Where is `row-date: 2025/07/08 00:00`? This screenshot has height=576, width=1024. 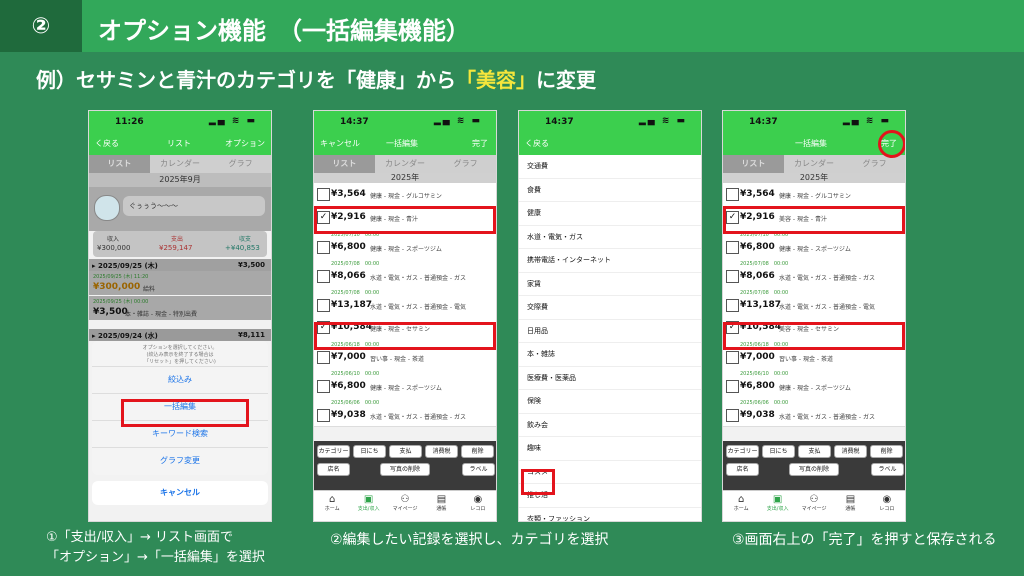 row-date: 2025/07/08 00:00 is located at coordinates (355, 264).